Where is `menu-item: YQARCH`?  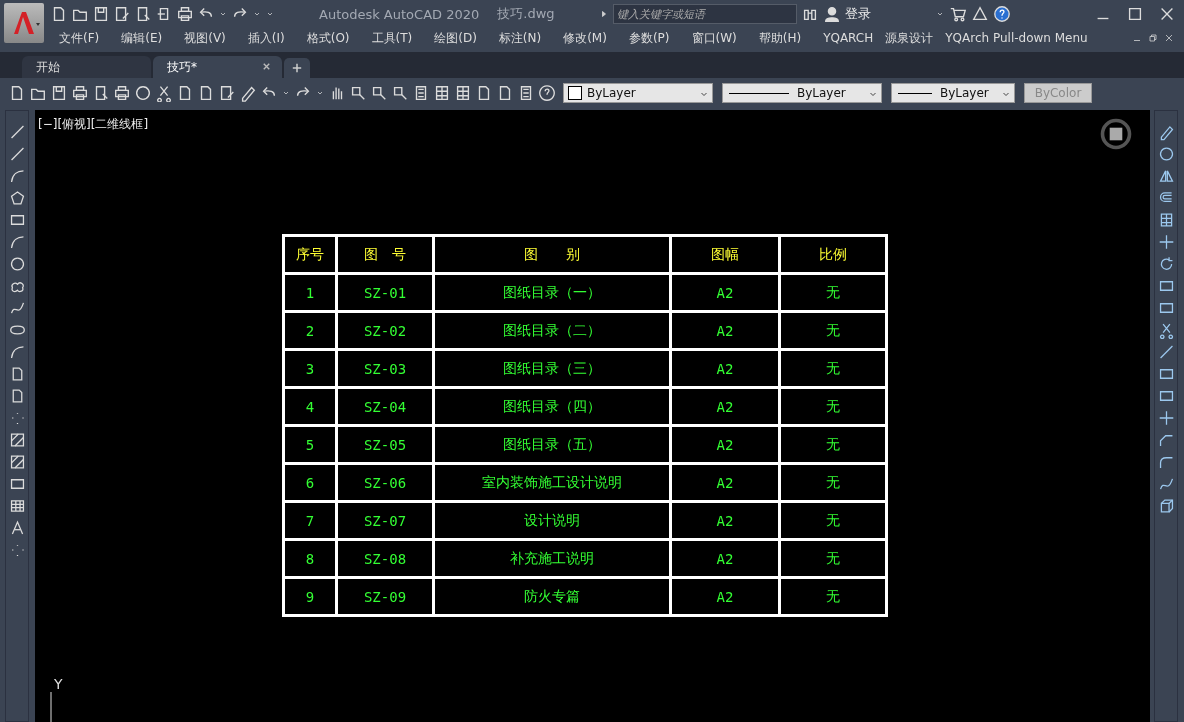
menu-item: YQARCH is located at coordinates (848, 38).